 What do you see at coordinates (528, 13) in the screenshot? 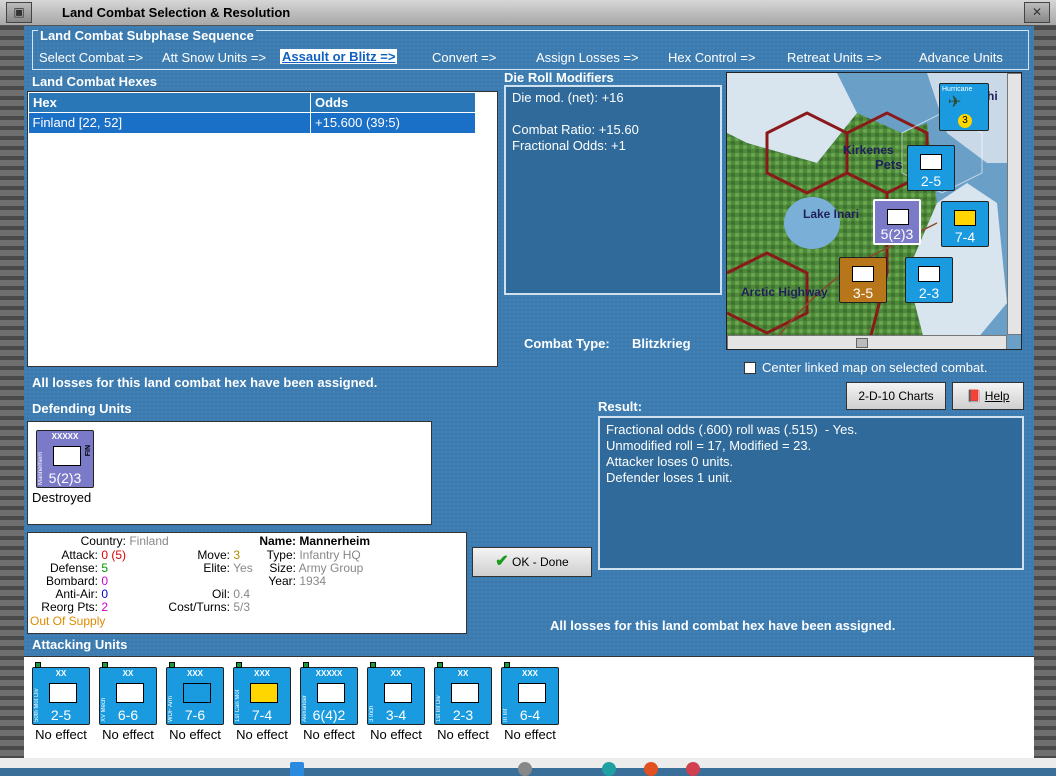
I see `title-bar: ▣ Land Combat Selection & Resolution ✕` at bounding box center [528, 13].